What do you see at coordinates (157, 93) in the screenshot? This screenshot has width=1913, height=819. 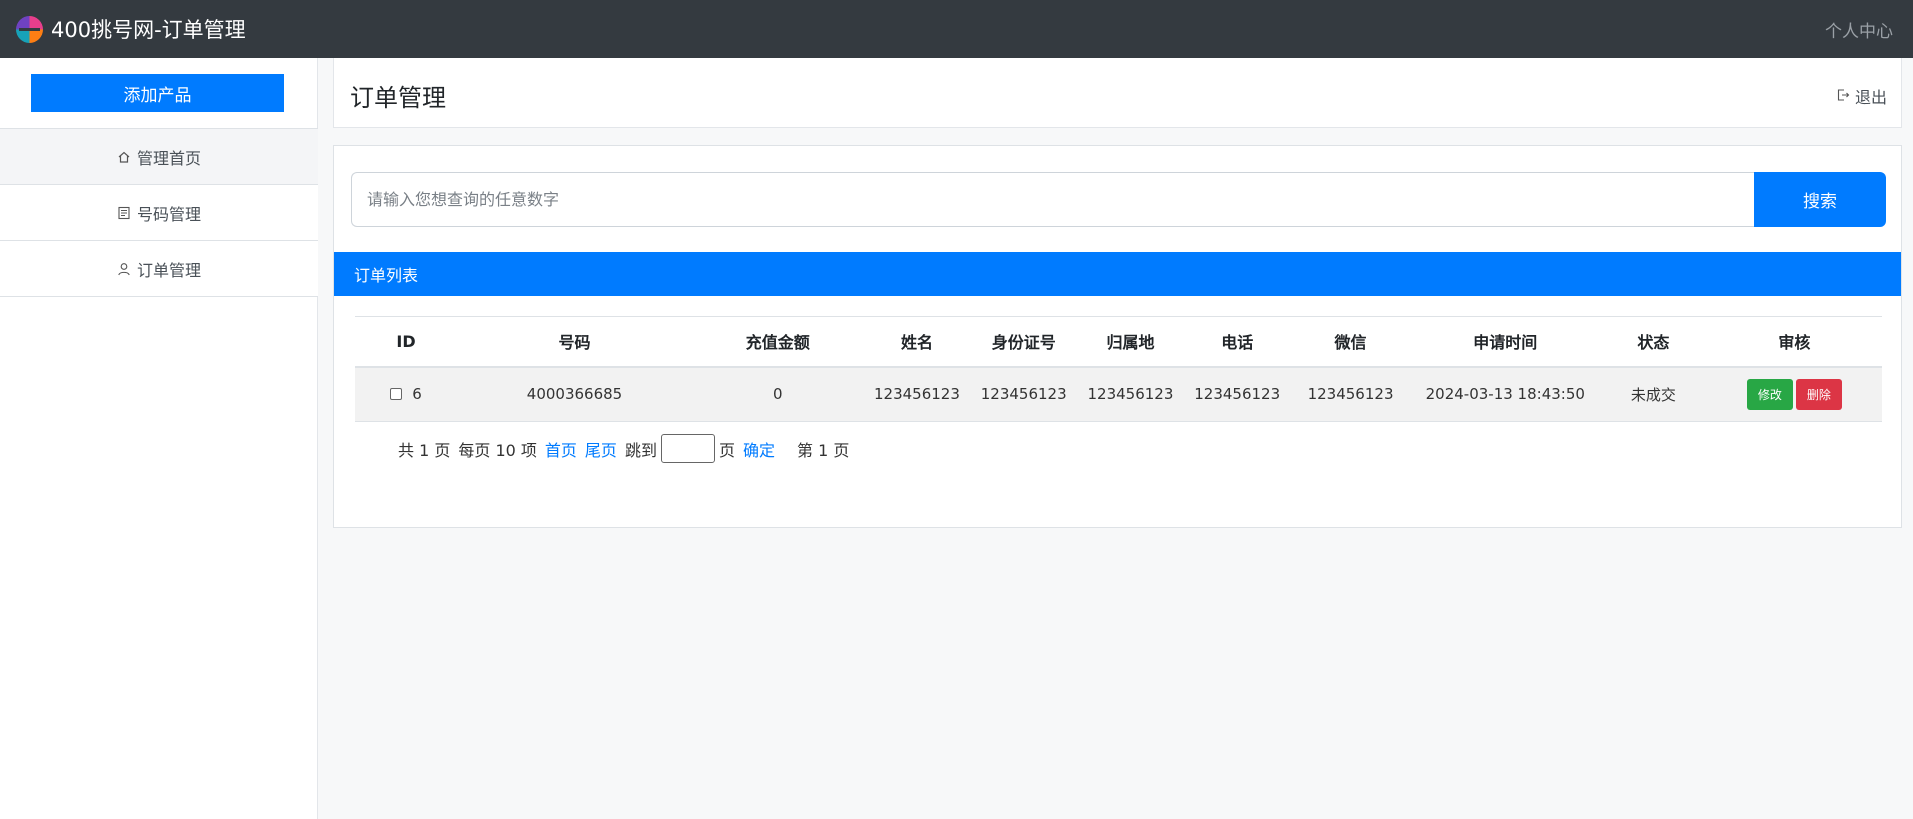 I see `add-product-button: 添加产品` at bounding box center [157, 93].